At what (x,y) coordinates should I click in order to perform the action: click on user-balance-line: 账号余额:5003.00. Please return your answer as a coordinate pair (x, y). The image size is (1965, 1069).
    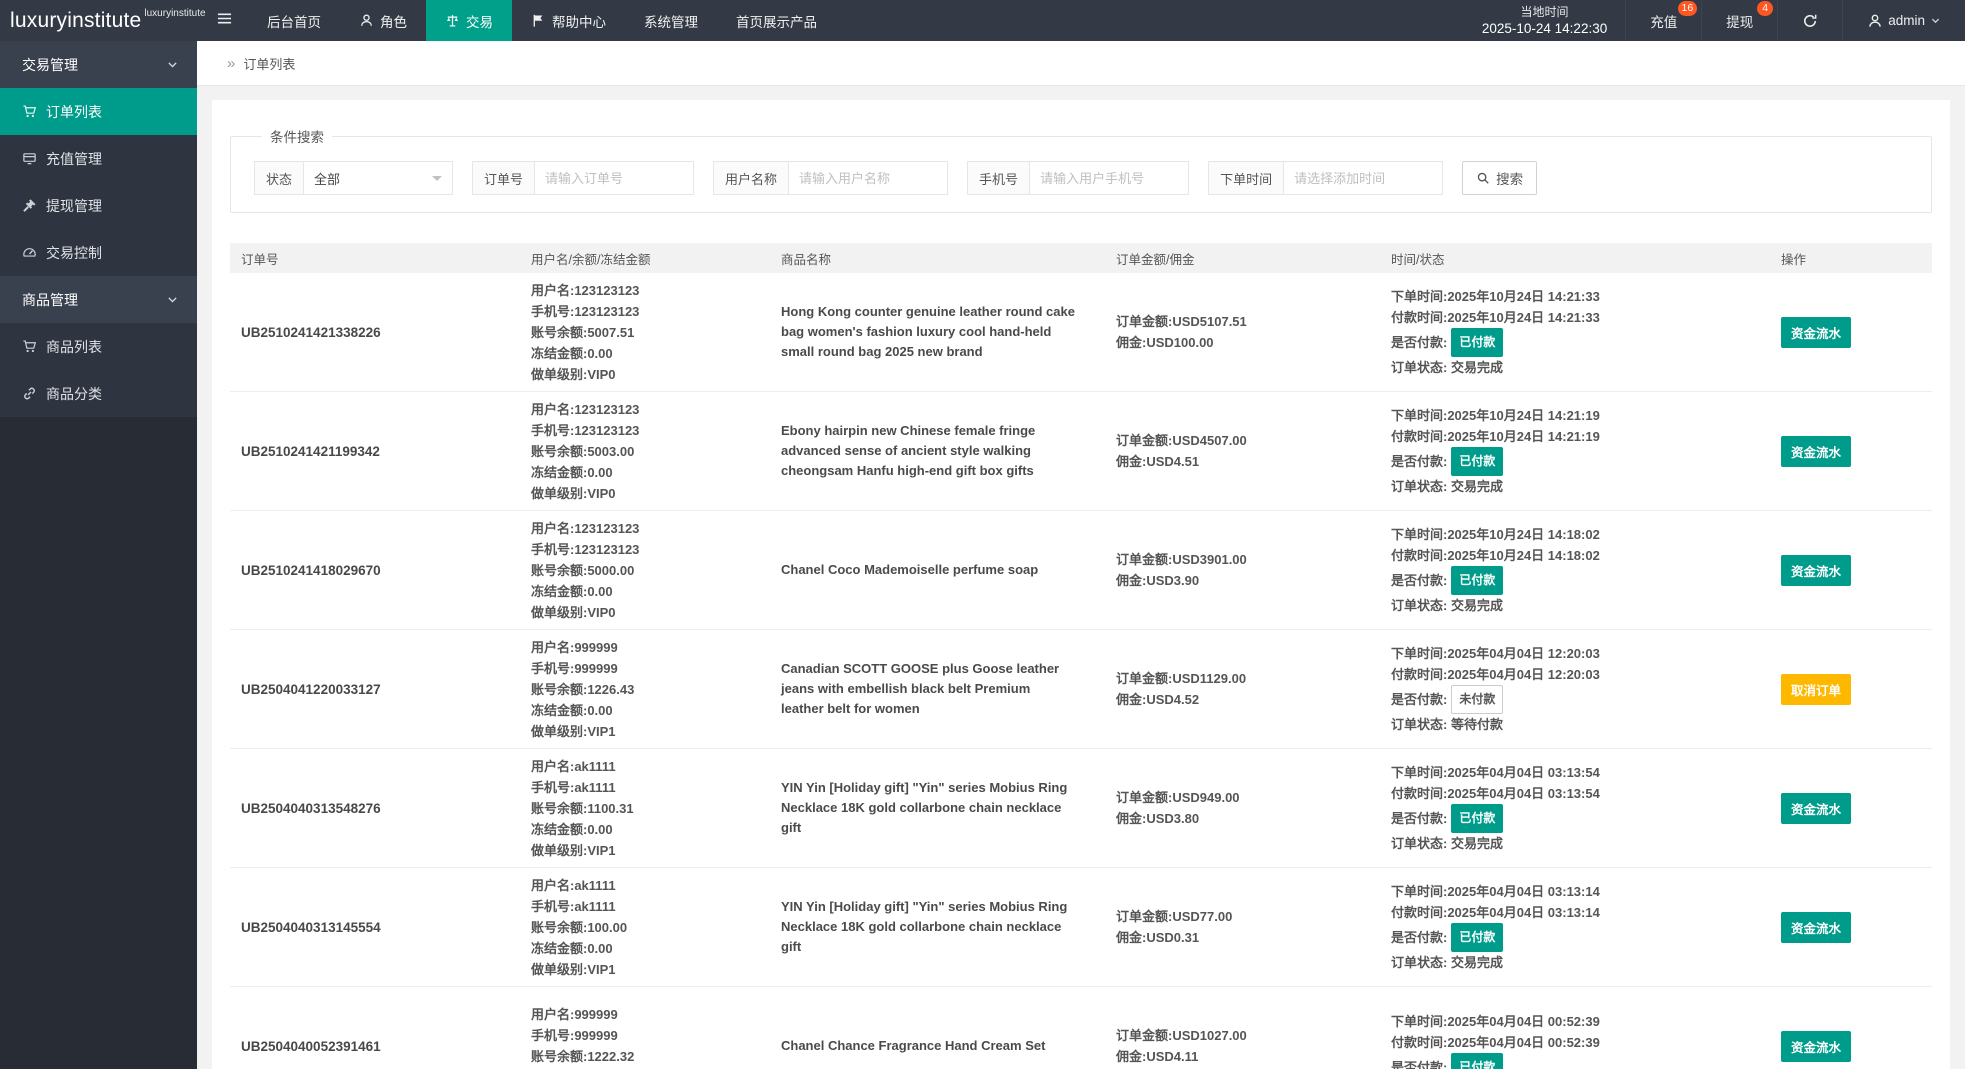
    Looking at the image, I should click on (583, 451).